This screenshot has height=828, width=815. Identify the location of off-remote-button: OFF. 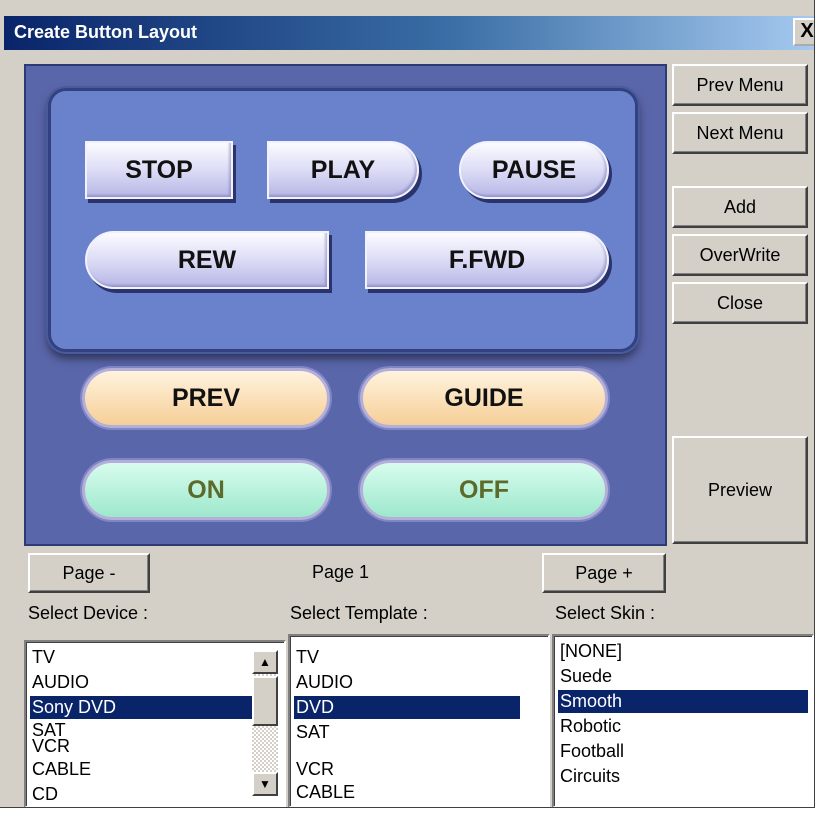
(484, 490).